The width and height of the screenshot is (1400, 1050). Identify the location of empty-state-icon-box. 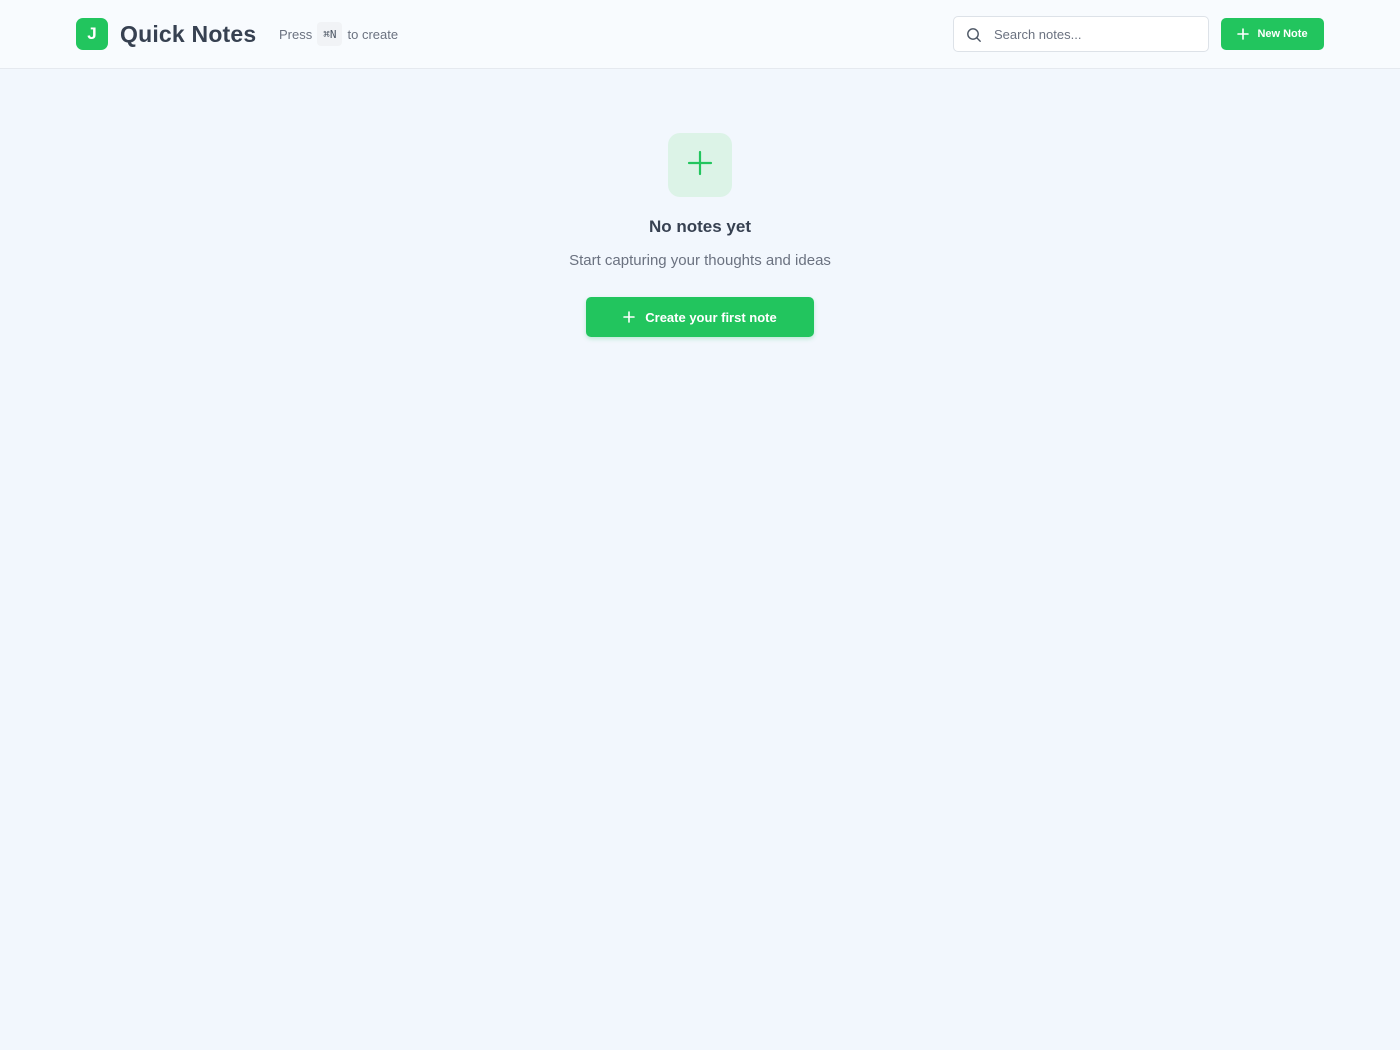
(700, 165).